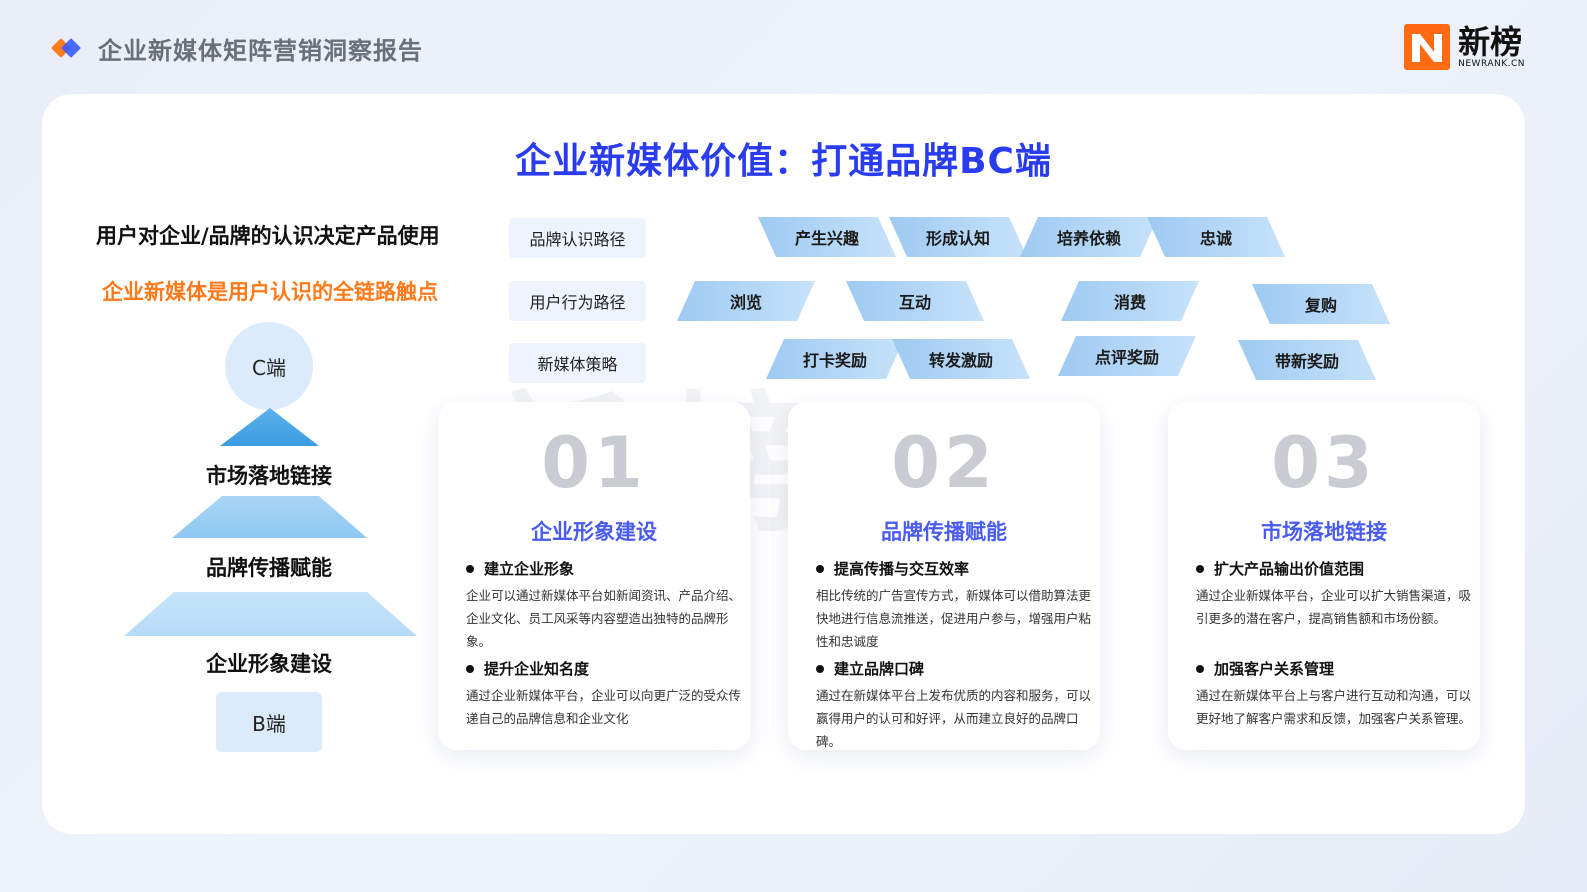  I want to click on pyramid-label-market: 市场落地链接, so click(269, 476).